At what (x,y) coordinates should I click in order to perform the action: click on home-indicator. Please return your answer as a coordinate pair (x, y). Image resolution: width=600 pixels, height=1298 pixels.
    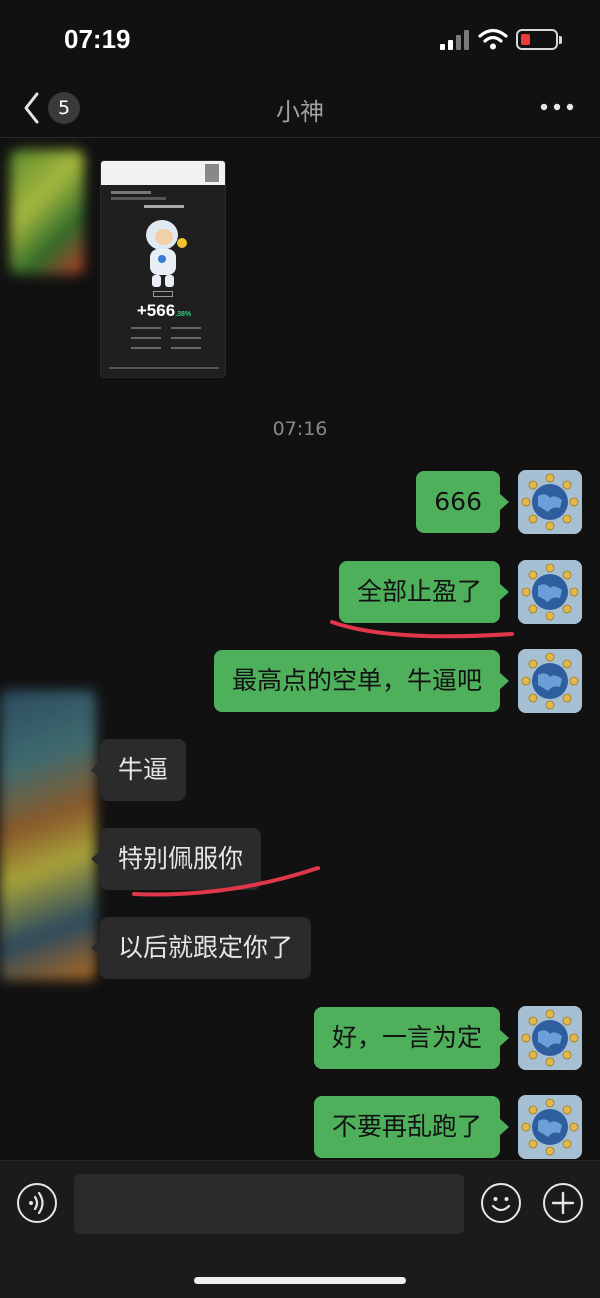
    Looking at the image, I should click on (300, 1280).